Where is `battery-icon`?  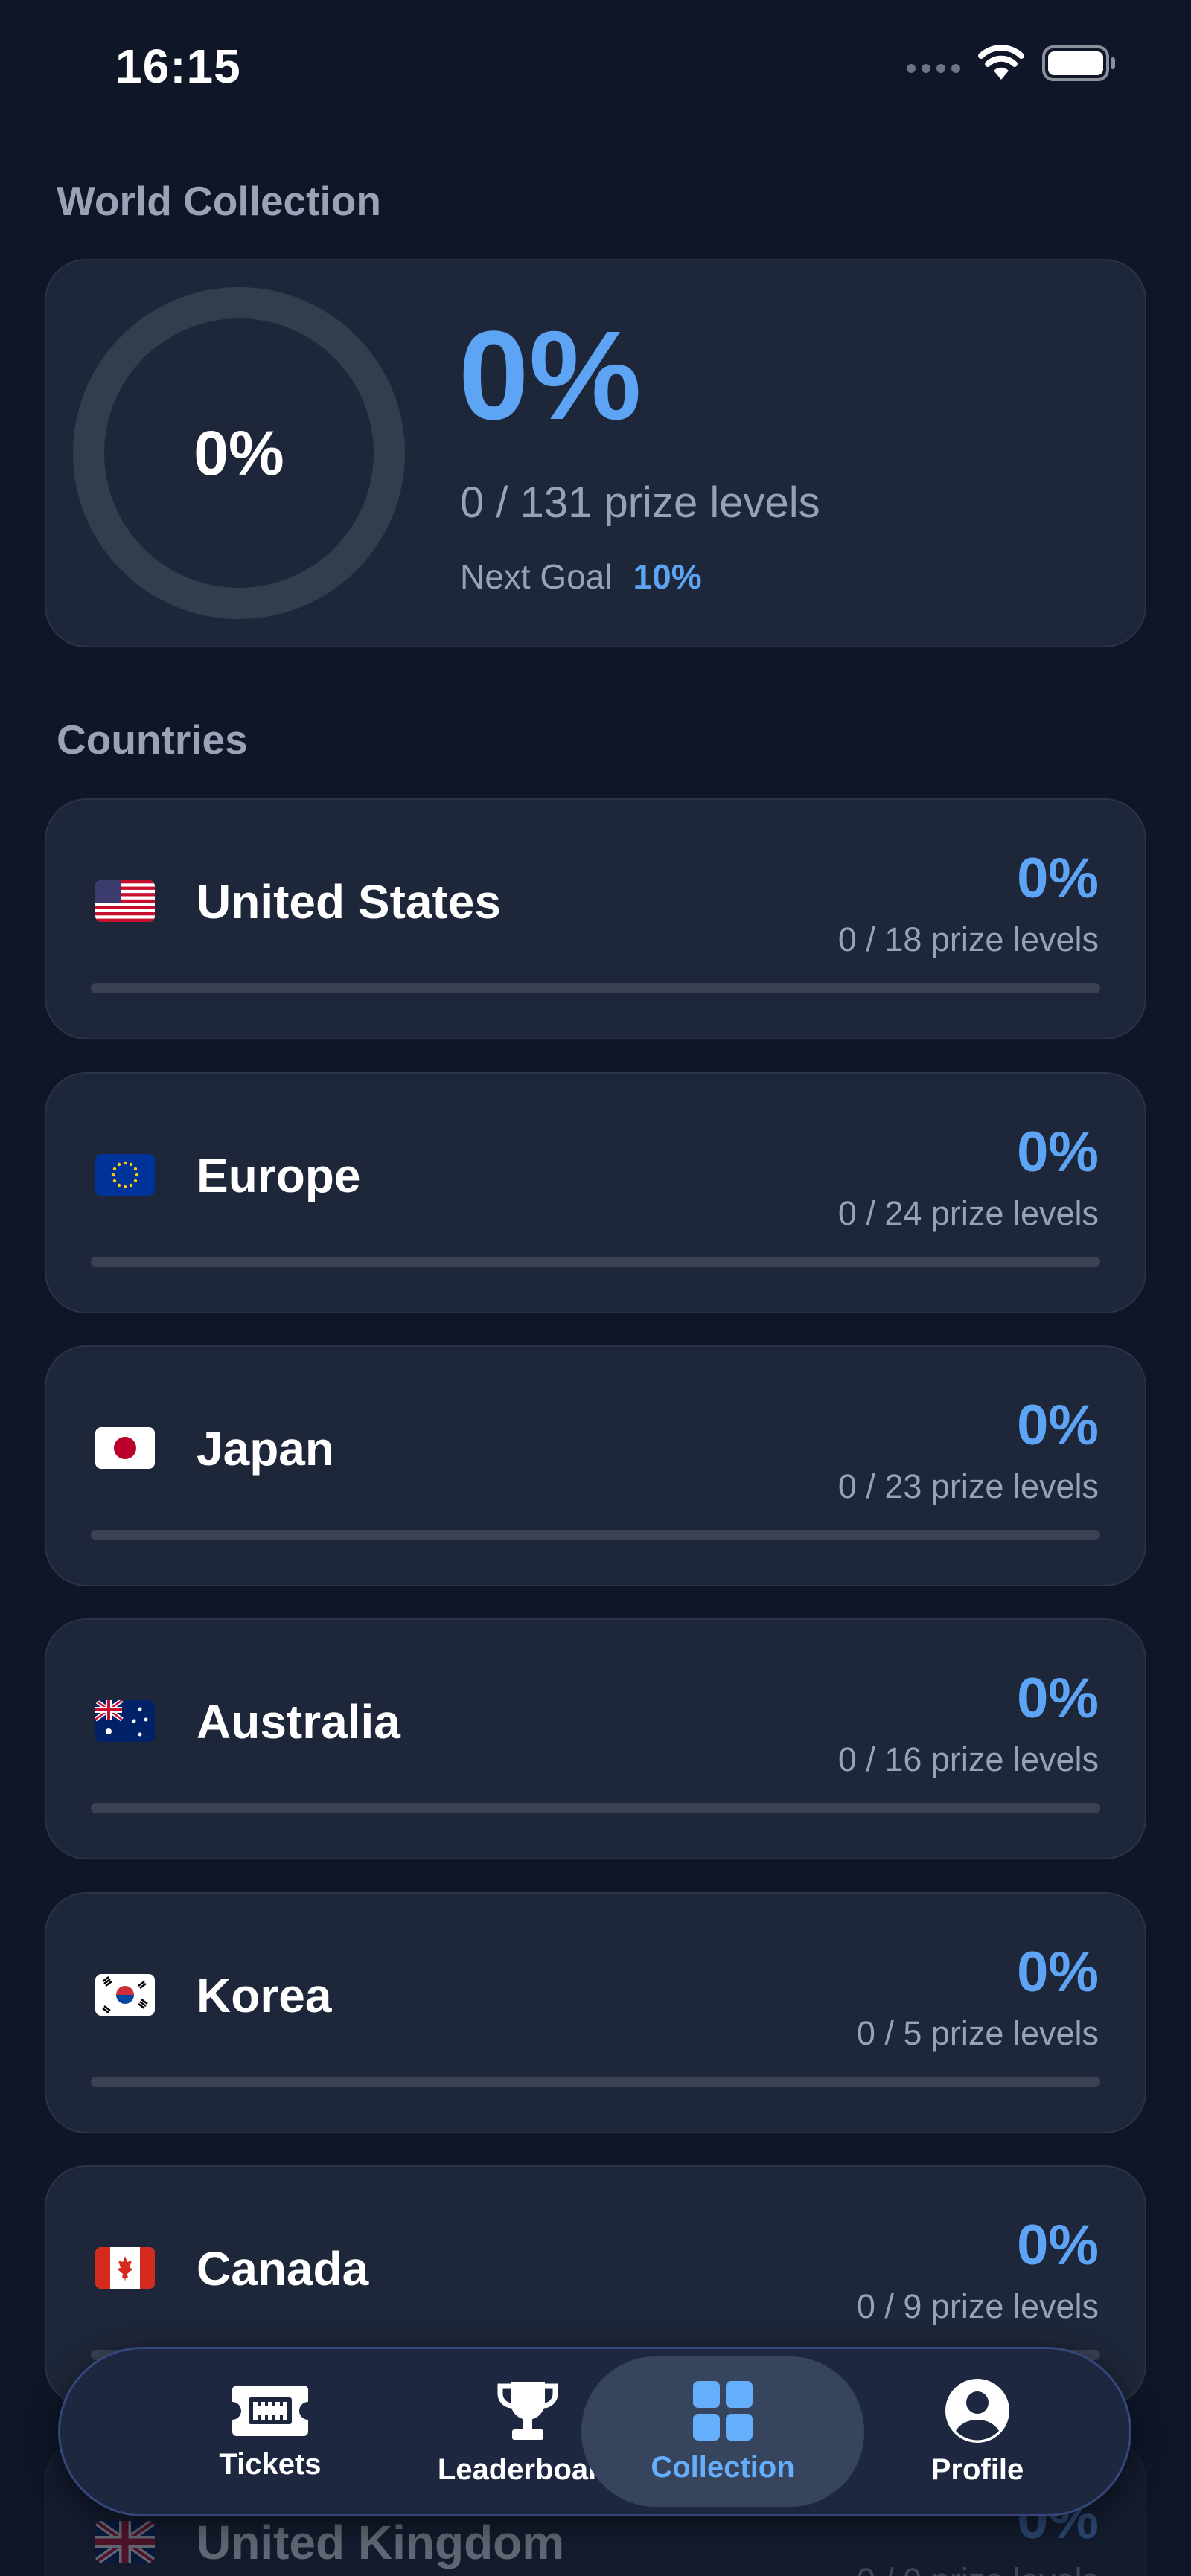 battery-icon is located at coordinates (1078, 63).